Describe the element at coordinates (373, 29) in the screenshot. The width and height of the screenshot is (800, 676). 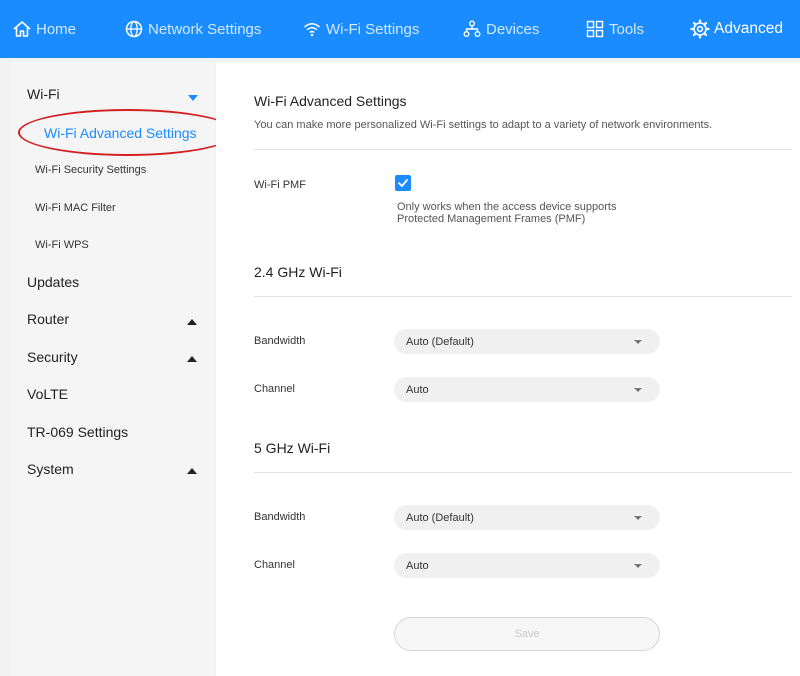
I see `nav-wifi-label: Wi-Fi Settings` at that location.